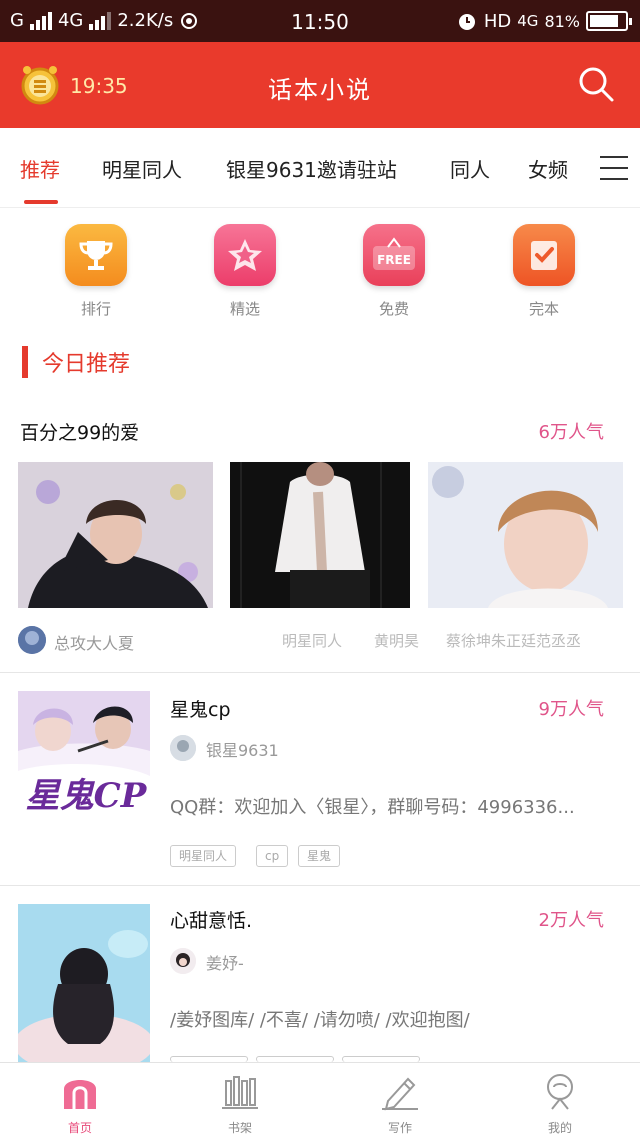  I want to click on book-author: 姜妤-, so click(225, 962).